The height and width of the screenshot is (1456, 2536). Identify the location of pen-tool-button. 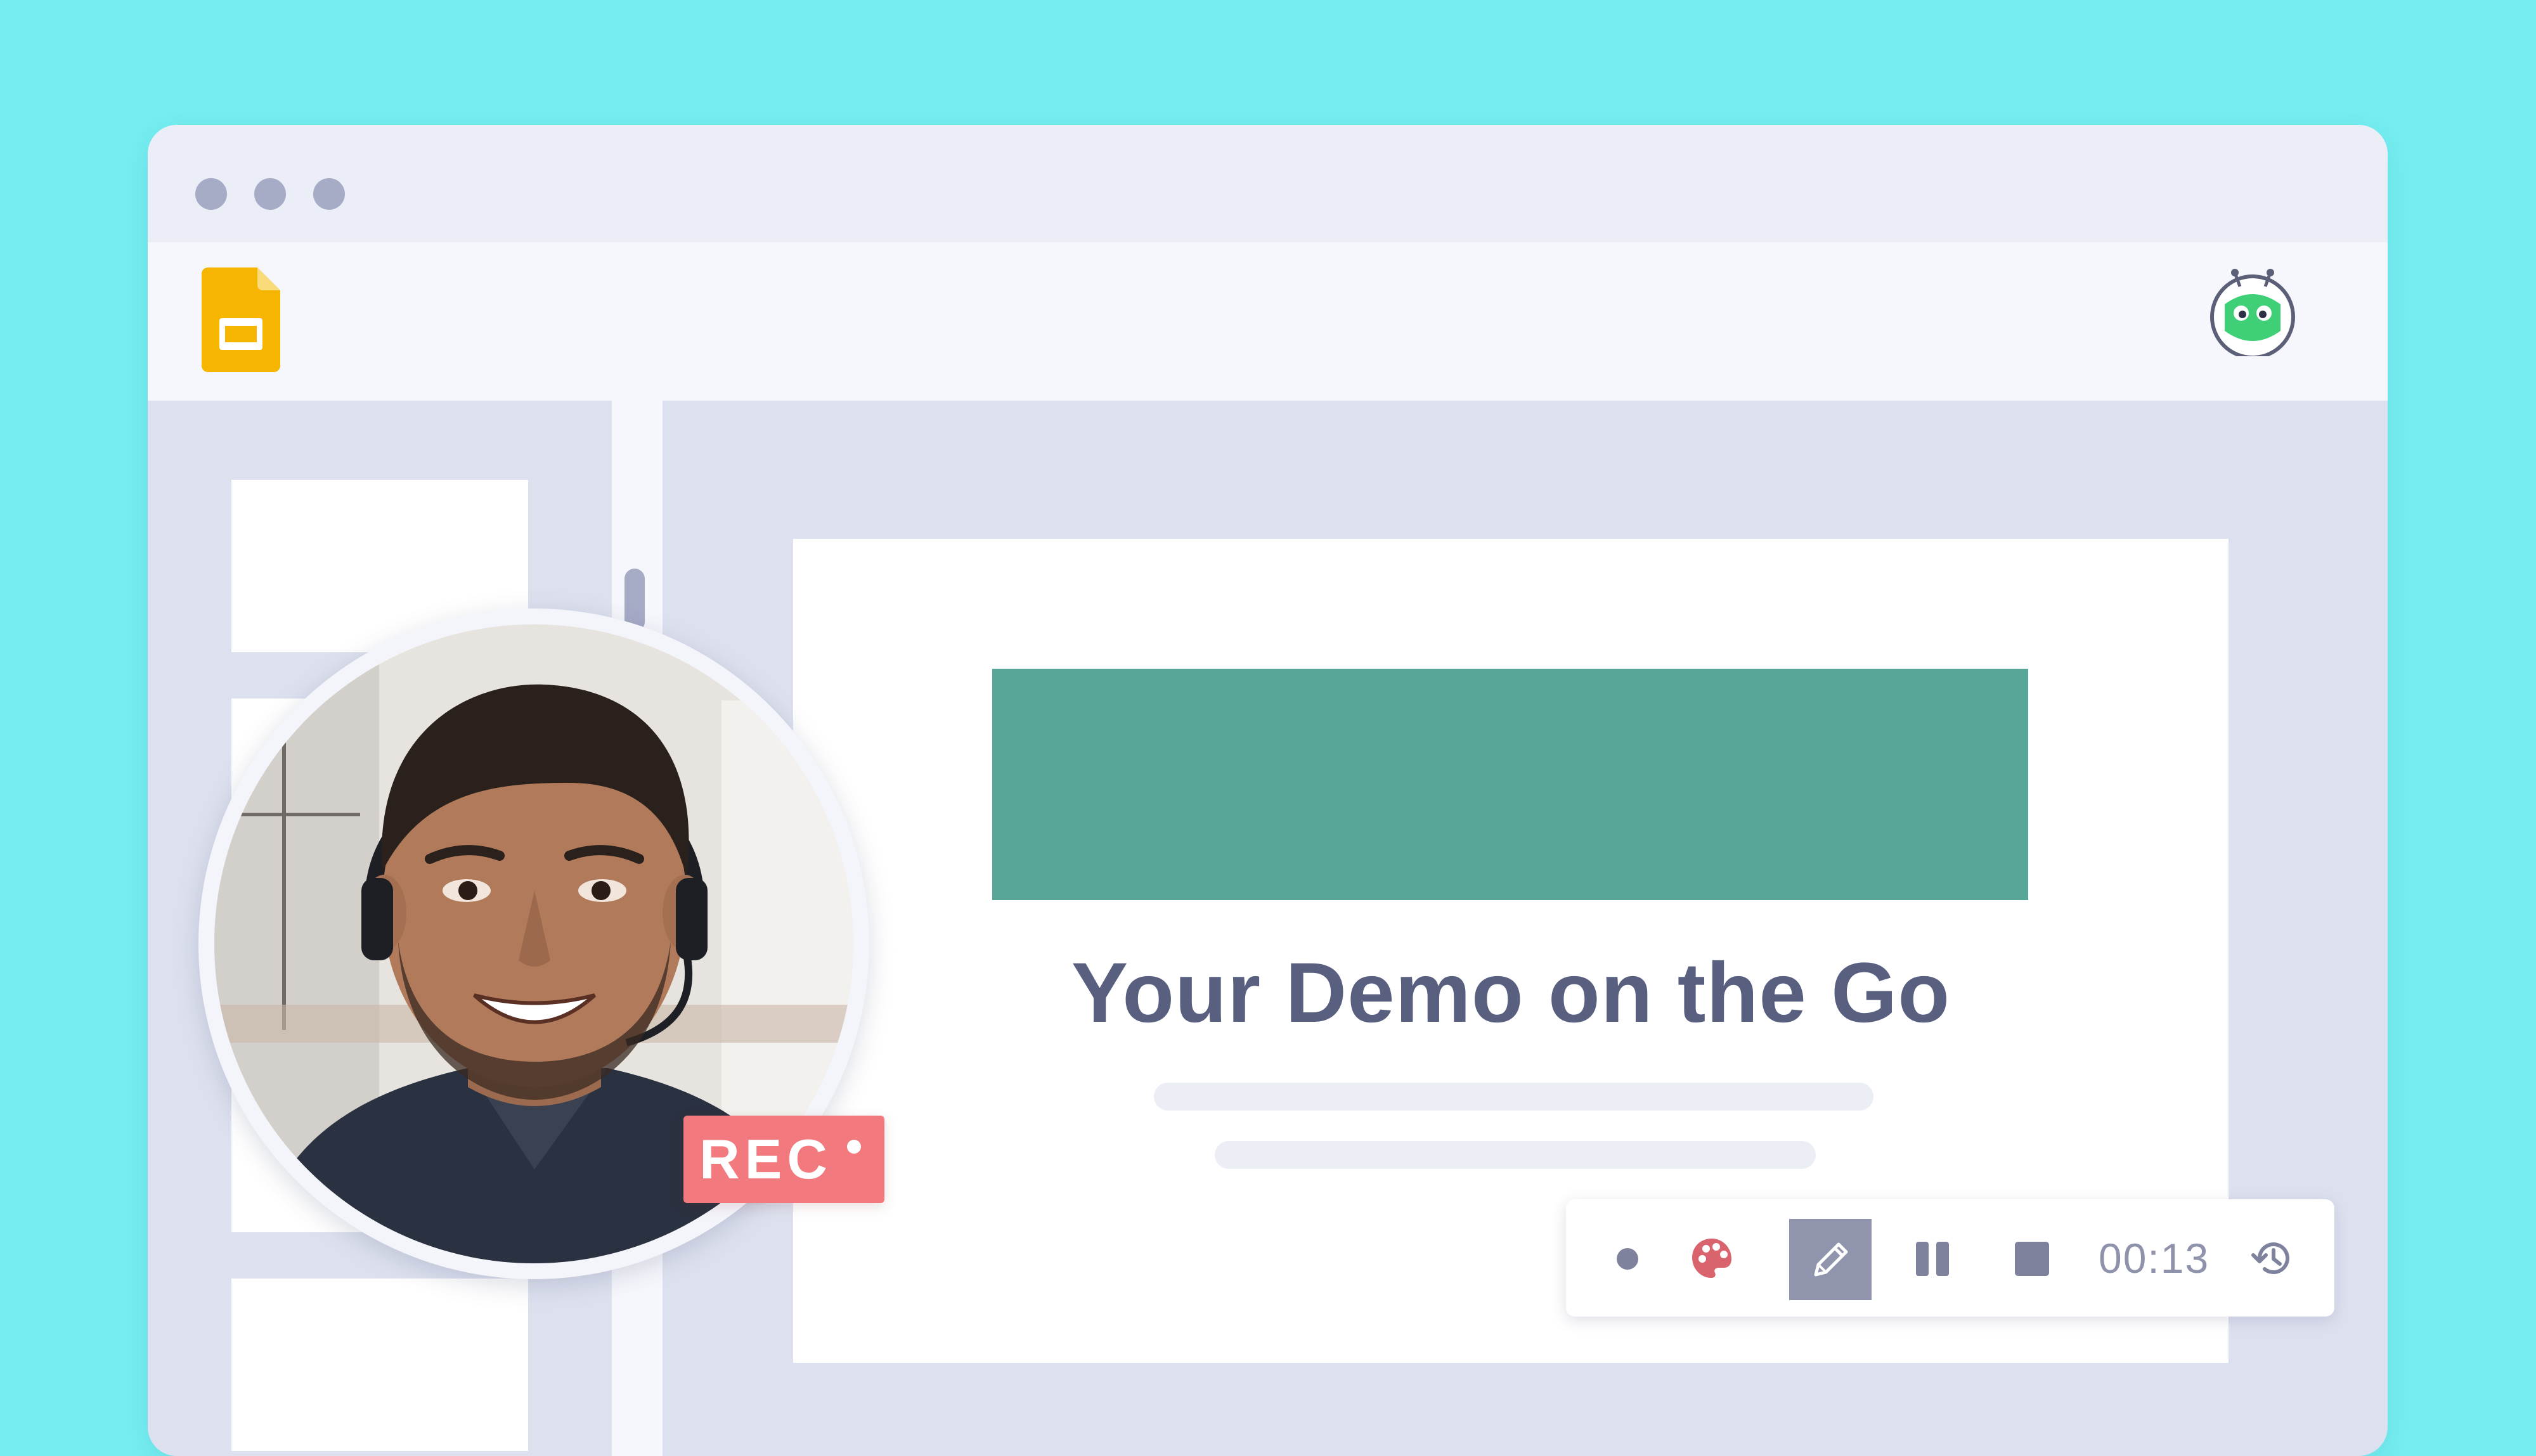
(1830, 1259).